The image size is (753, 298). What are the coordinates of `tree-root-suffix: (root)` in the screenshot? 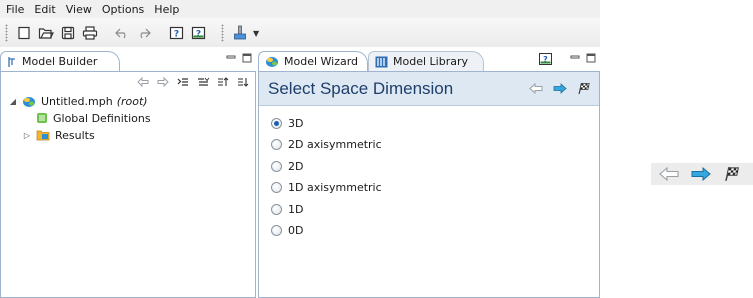 It's located at (132, 101).